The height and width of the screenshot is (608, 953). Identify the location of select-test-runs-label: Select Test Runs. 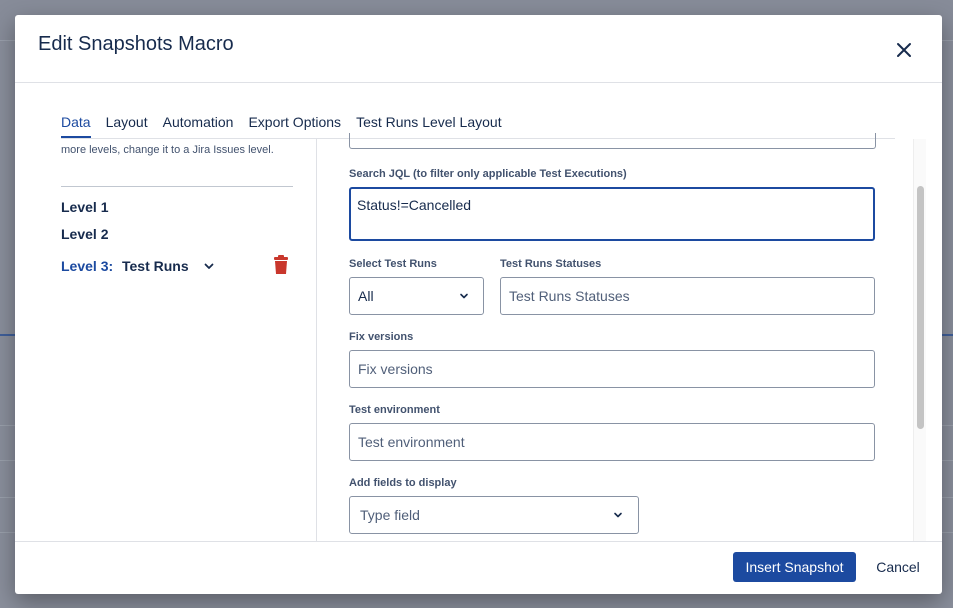
(393, 264).